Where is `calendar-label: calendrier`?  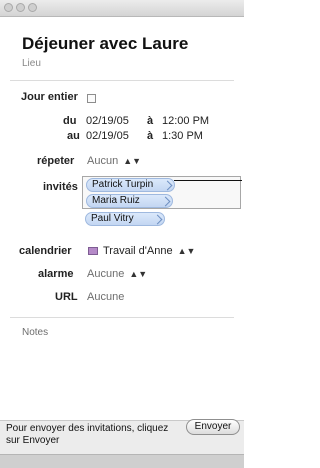 calendar-label: calendrier is located at coordinates (45, 251).